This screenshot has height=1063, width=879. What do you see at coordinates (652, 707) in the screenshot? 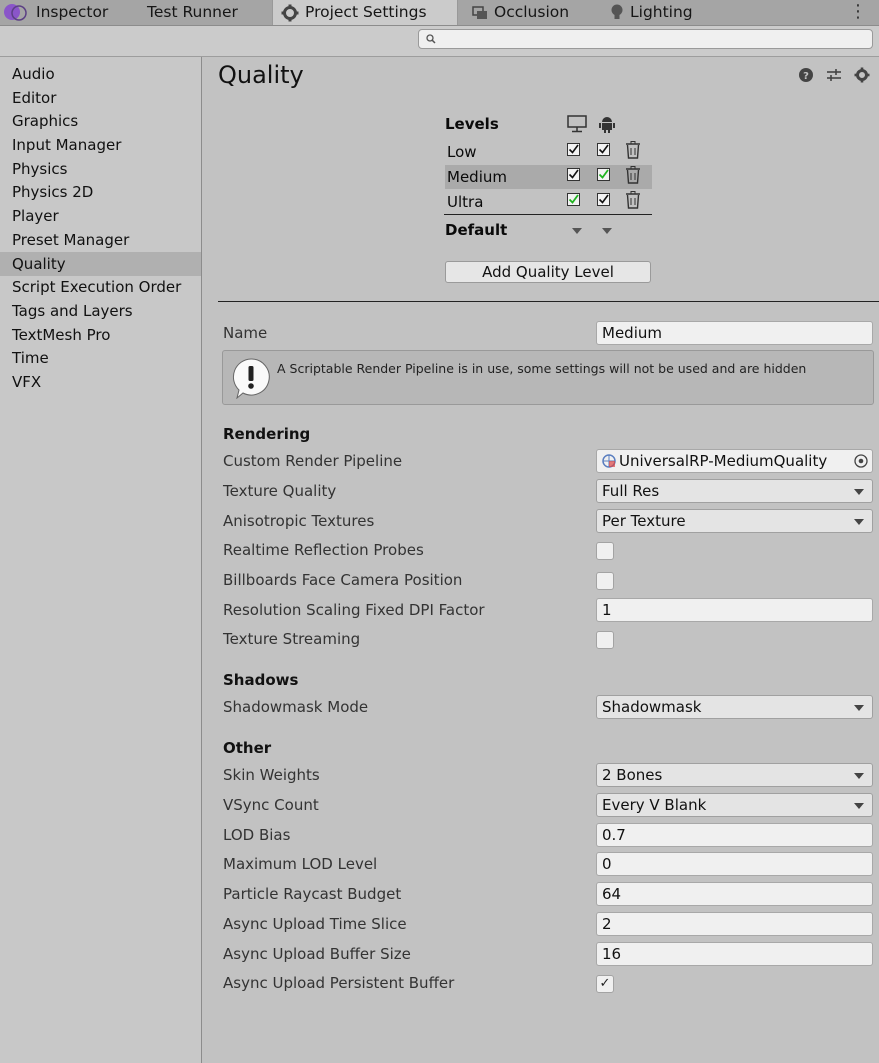
I see `shadowmask-mode-value: Shadowmask` at bounding box center [652, 707].